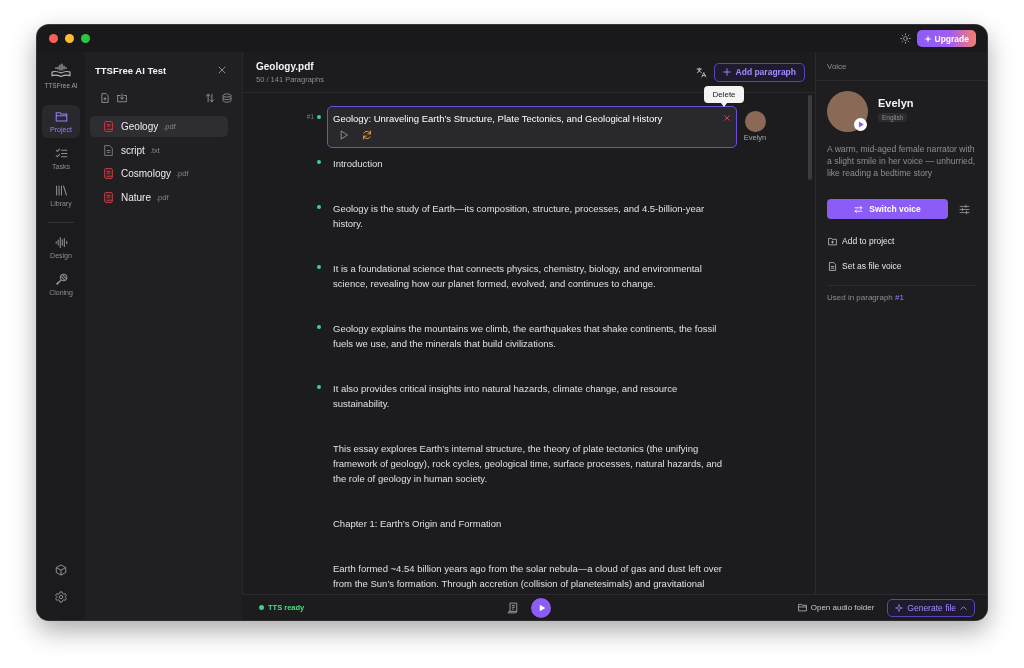 The height and width of the screenshot is (668, 1024). Describe the element at coordinates (69, 38) in the screenshot. I see `window-minimize-button` at that location.